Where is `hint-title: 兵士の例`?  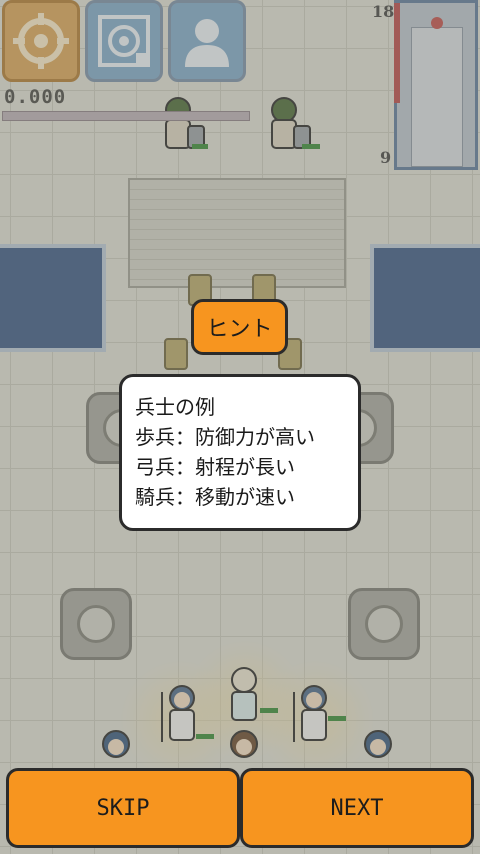
hint-title: 兵士の例 is located at coordinates (175, 407).